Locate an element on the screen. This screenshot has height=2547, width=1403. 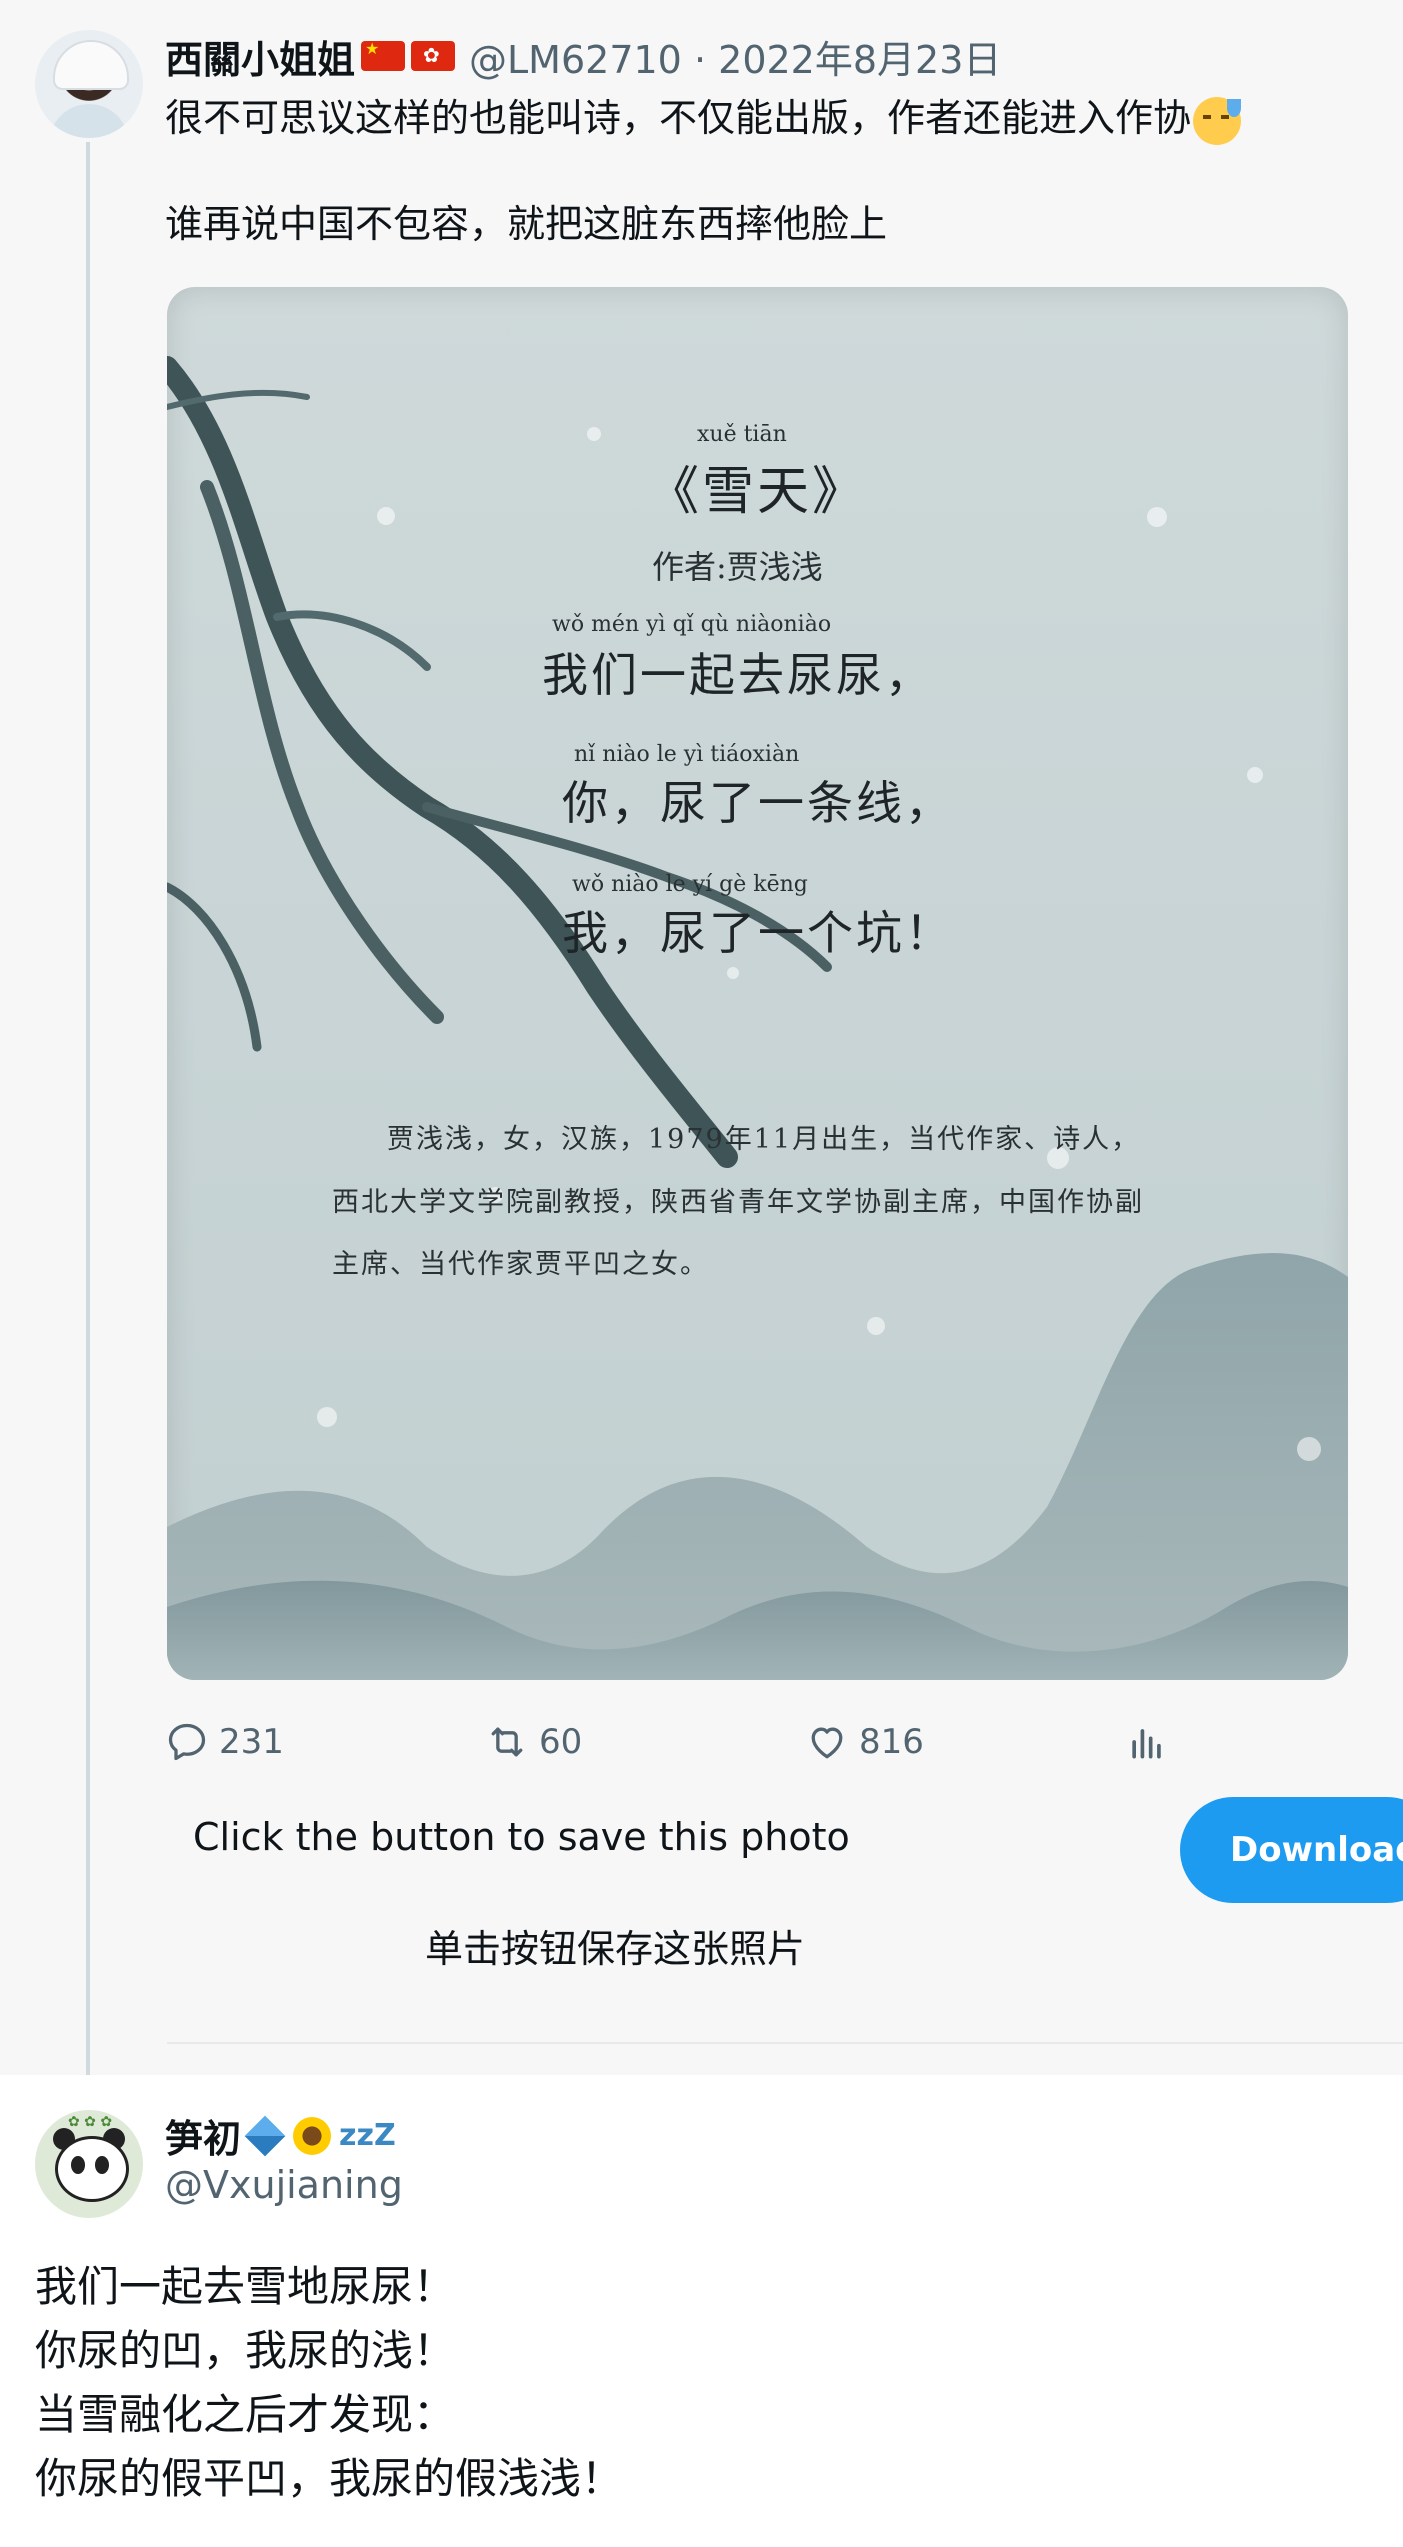
poem-line-3: 我，尿了一个坑！ is located at coordinates (758, 933).